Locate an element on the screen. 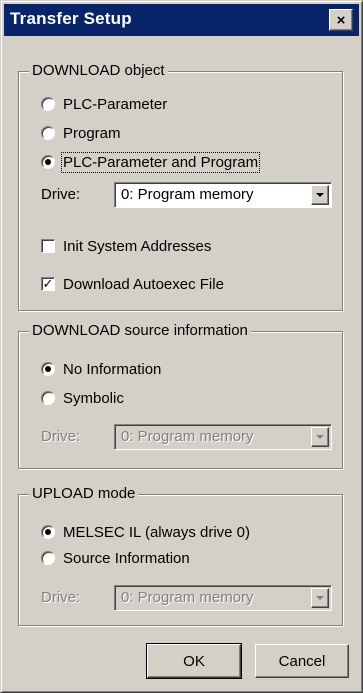  download-object-drive-label: Drive: is located at coordinates (61, 194).